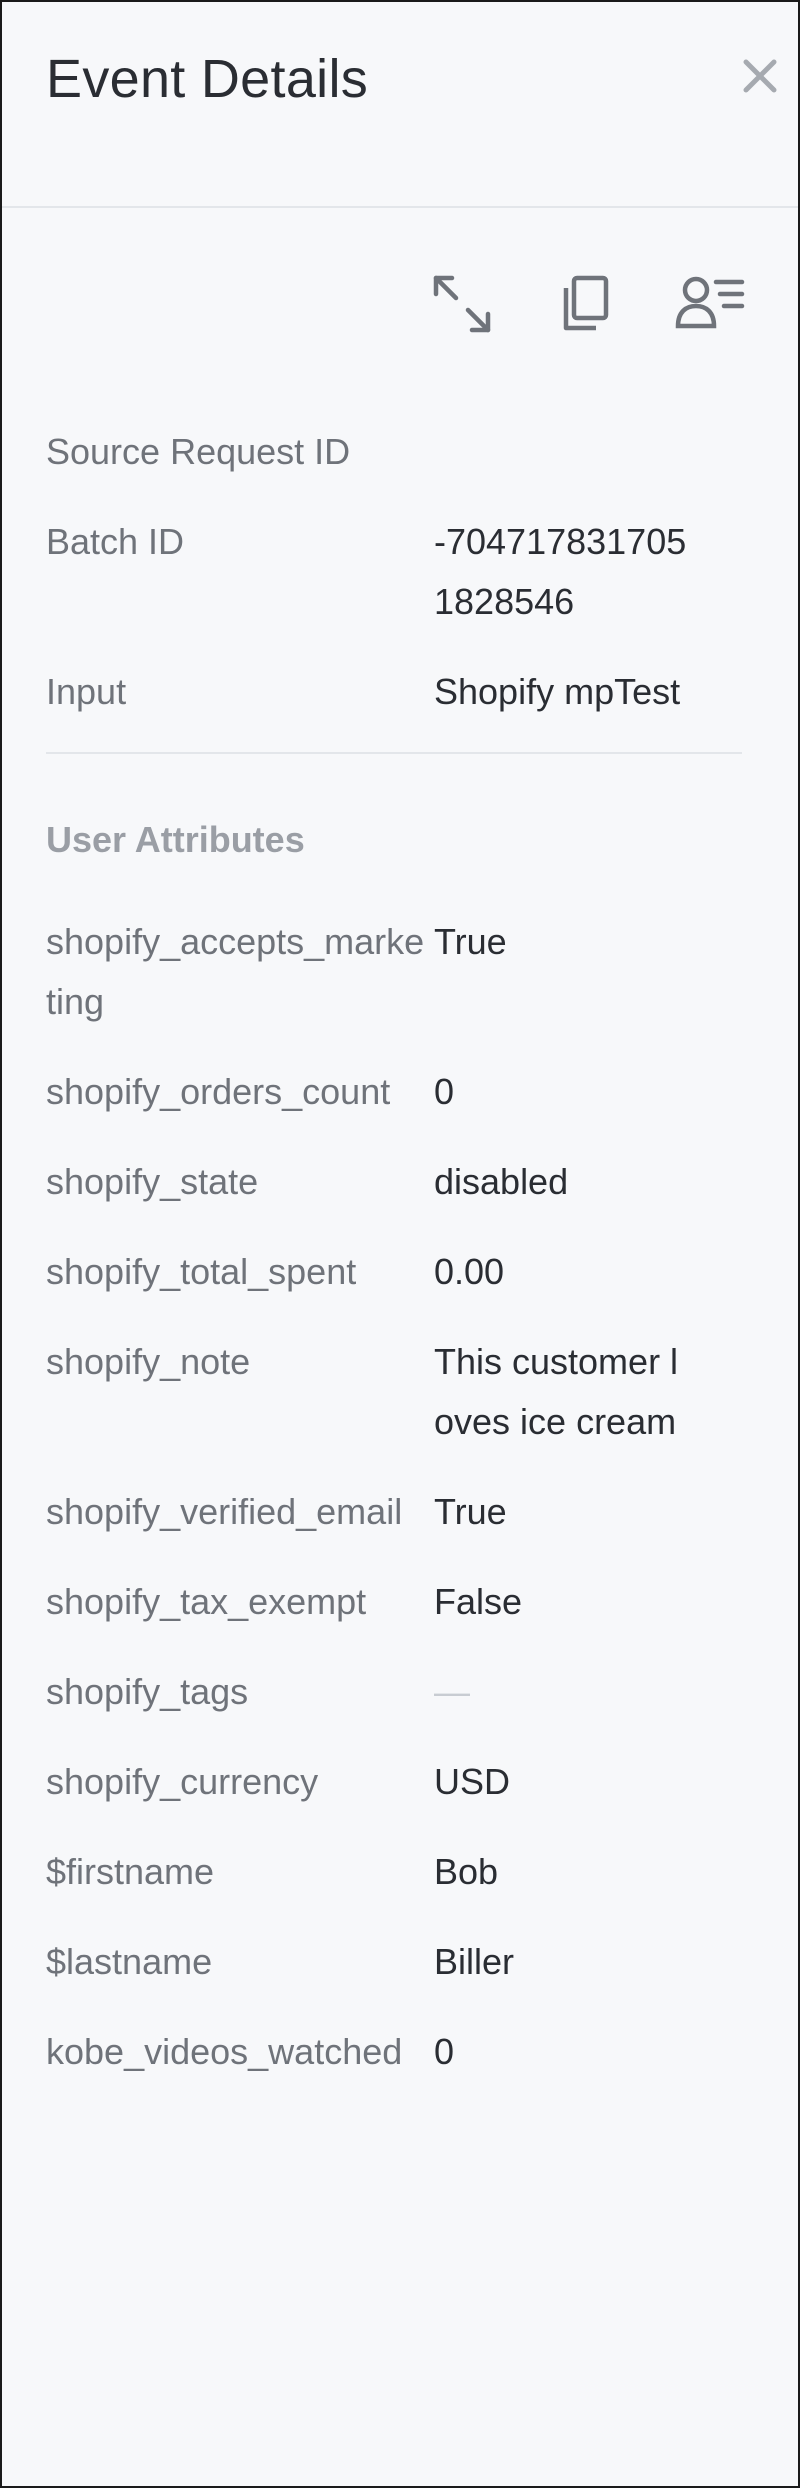  What do you see at coordinates (478, 1601) in the screenshot?
I see `attribute-value: False` at bounding box center [478, 1601].